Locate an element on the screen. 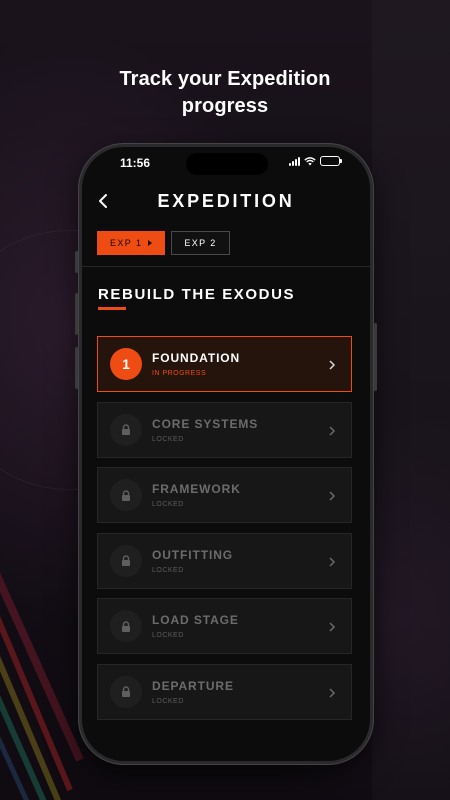  tab-exp-1-label: EXP 1 is located at coordinates (126, 243).